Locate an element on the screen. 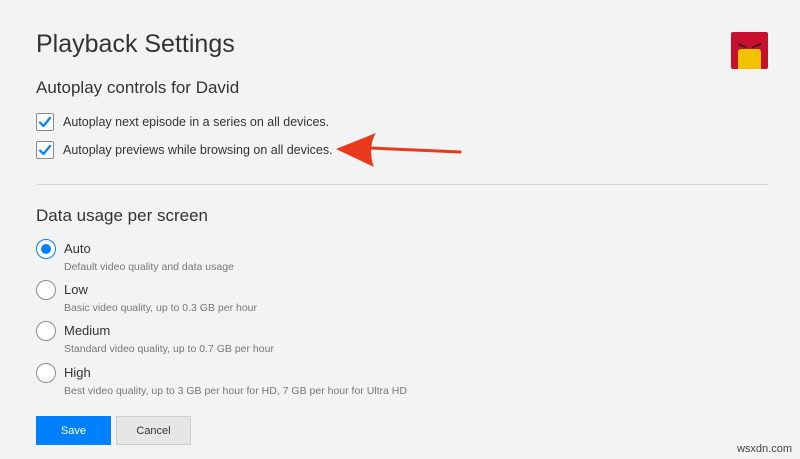 The width and height of the screenshot is (800, 459). autoplay-previews-checkbox is located at coordinates (45, 150).